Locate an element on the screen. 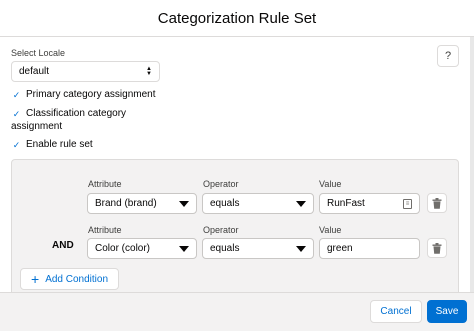 The width and height of the screenshot is (474, 331). locale-select: default ▲ ▼ is located at coordinates (85, 71).